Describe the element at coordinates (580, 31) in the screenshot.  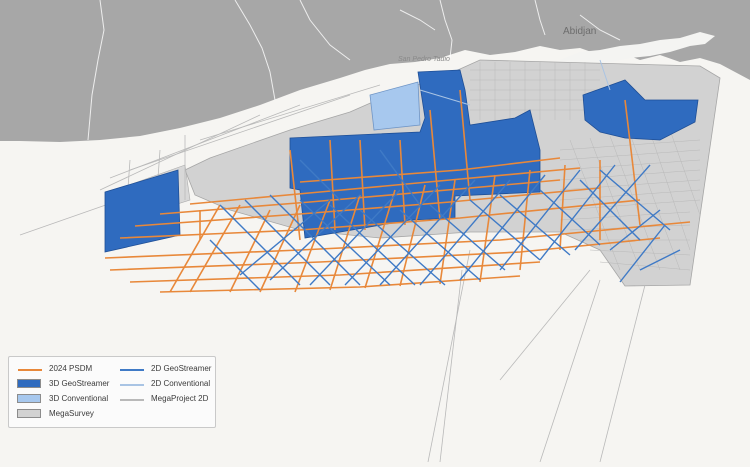
I see `city-label-abidjan: Abidjan` at that location.